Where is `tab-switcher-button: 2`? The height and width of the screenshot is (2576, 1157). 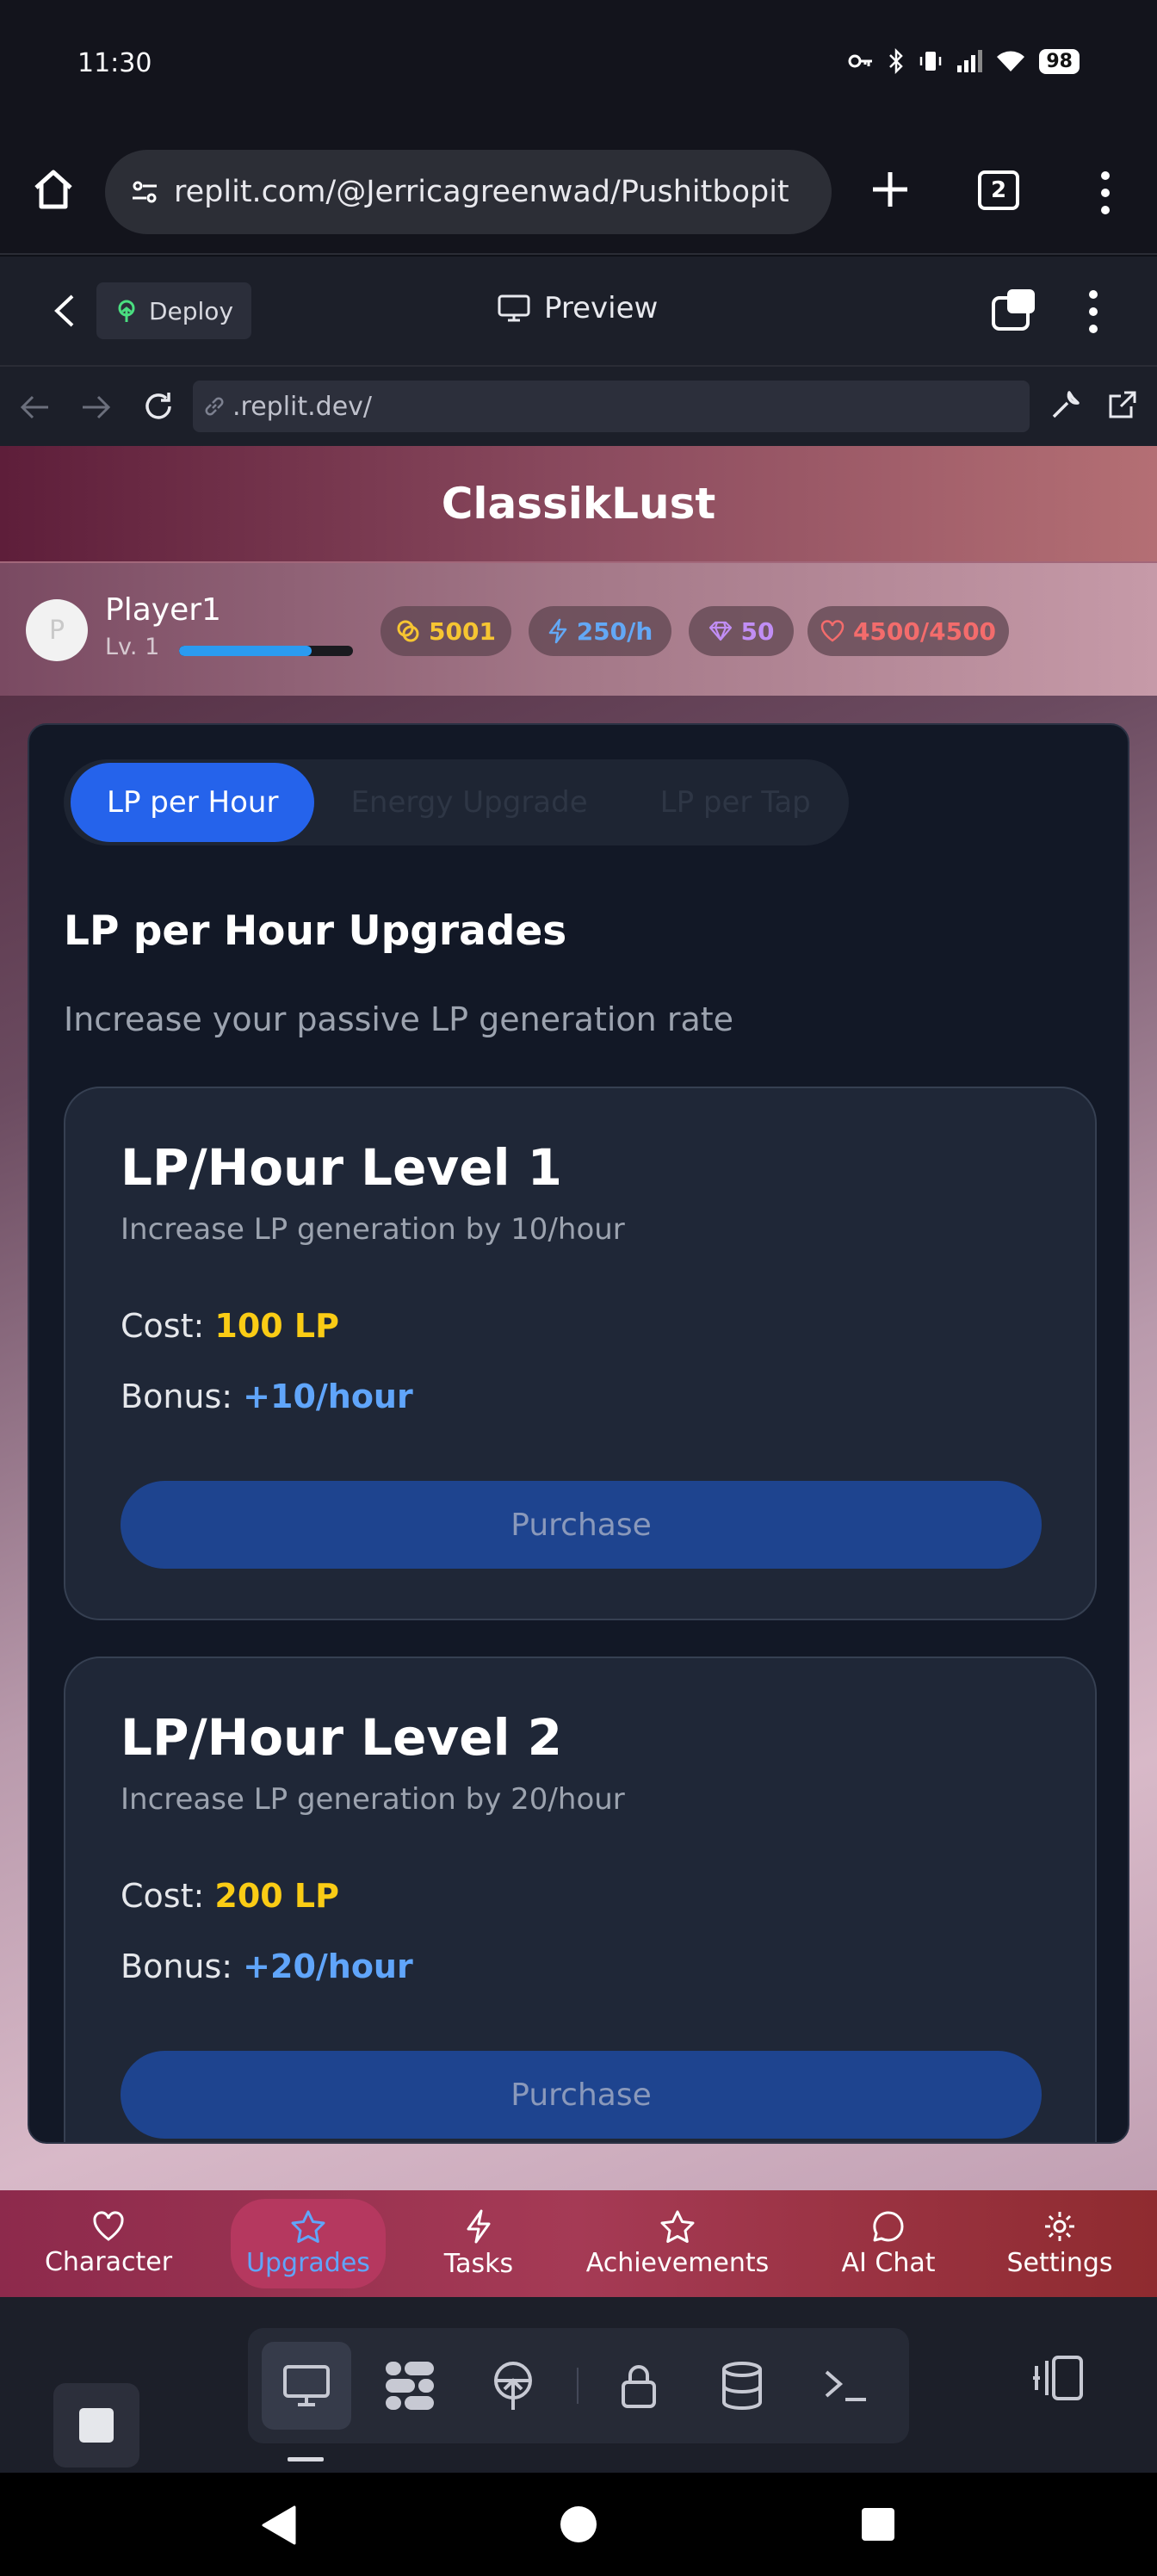
tab-switcher-button: 2 is located at coordinates (999, 190).